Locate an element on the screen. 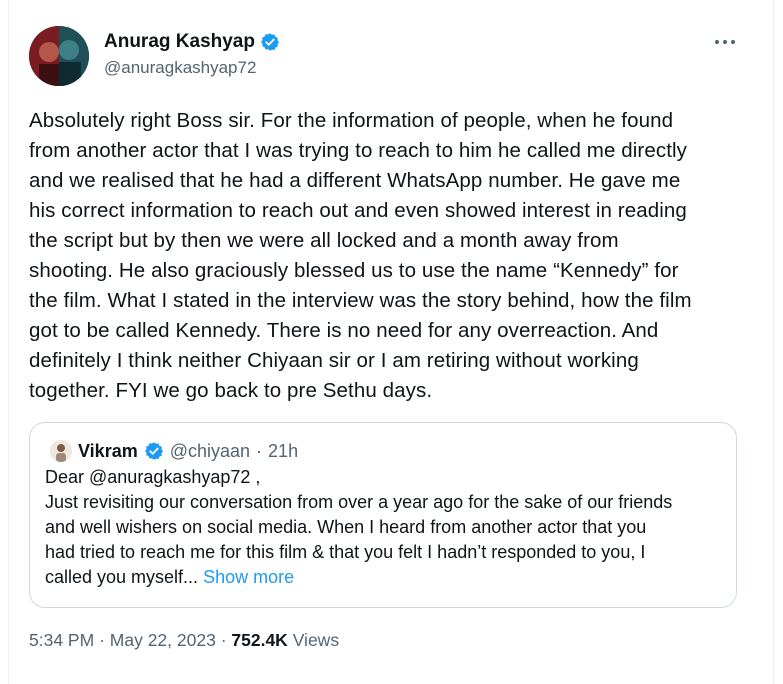 The height and width of the screenshot is (684, 783). more-options-button is located at coordinates (725, 42).